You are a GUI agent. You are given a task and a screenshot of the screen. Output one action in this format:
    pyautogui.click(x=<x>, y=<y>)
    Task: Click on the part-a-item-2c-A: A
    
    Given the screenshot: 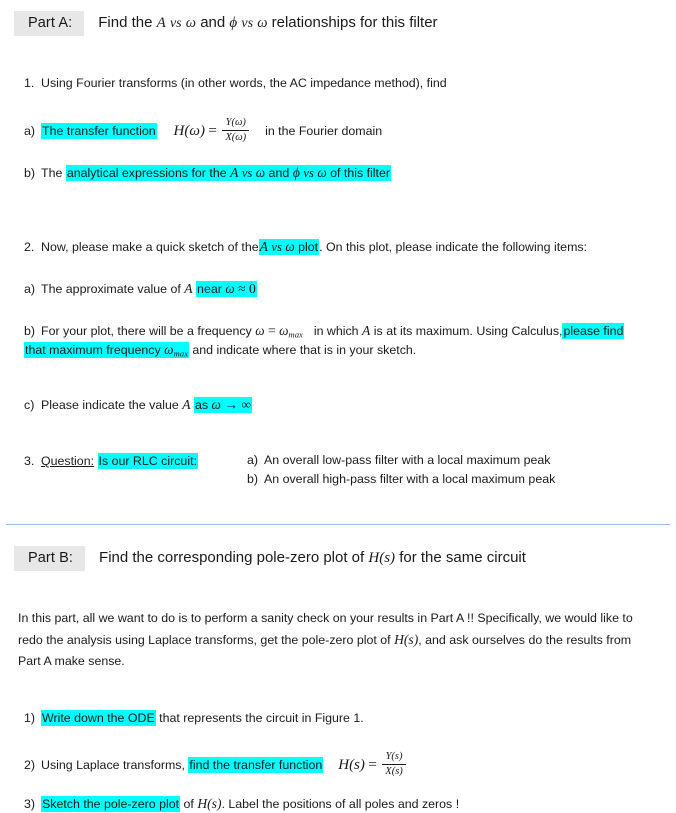 What is the action you would take?
    pyautogui.click(x=186, y=404)
    